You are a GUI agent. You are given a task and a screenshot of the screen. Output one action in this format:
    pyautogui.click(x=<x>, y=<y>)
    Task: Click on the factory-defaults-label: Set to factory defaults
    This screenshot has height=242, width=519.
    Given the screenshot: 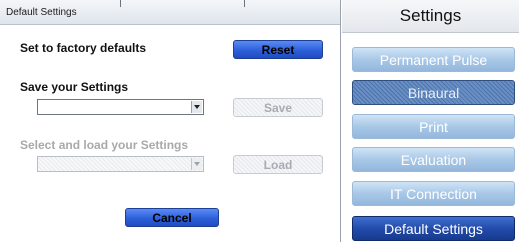 What is the action you would take?
    pyautogui.click(x=83, y=48)
    